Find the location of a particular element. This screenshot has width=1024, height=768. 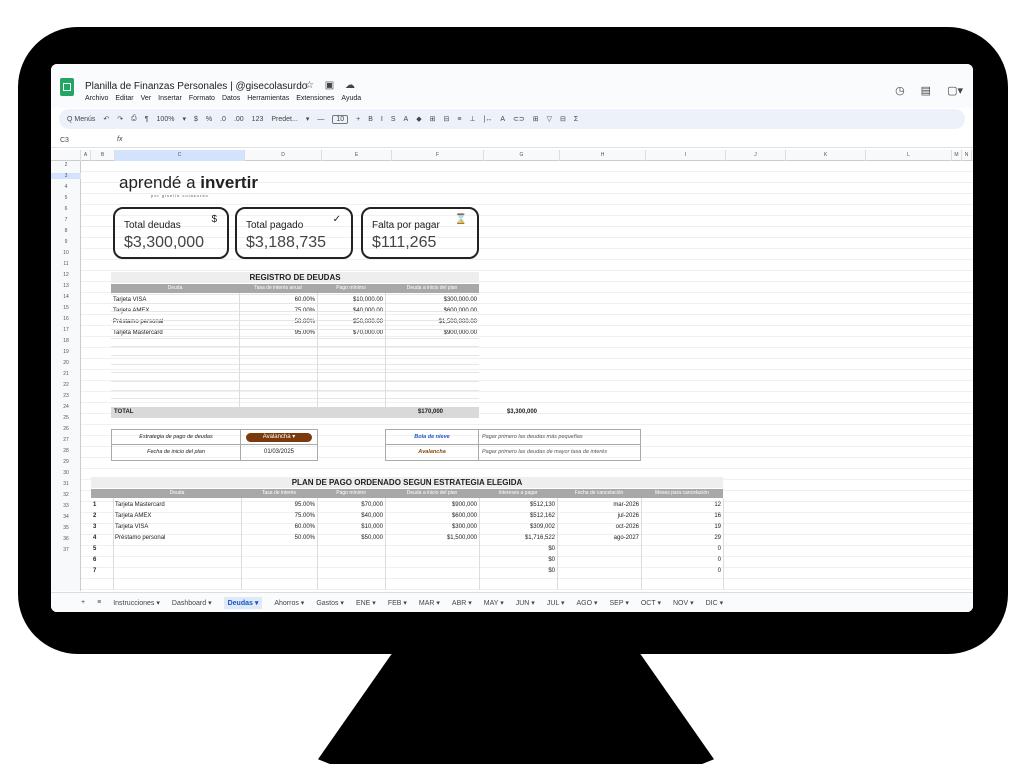

toolbar-button: ⎙ is located at coordinates (134, 119).